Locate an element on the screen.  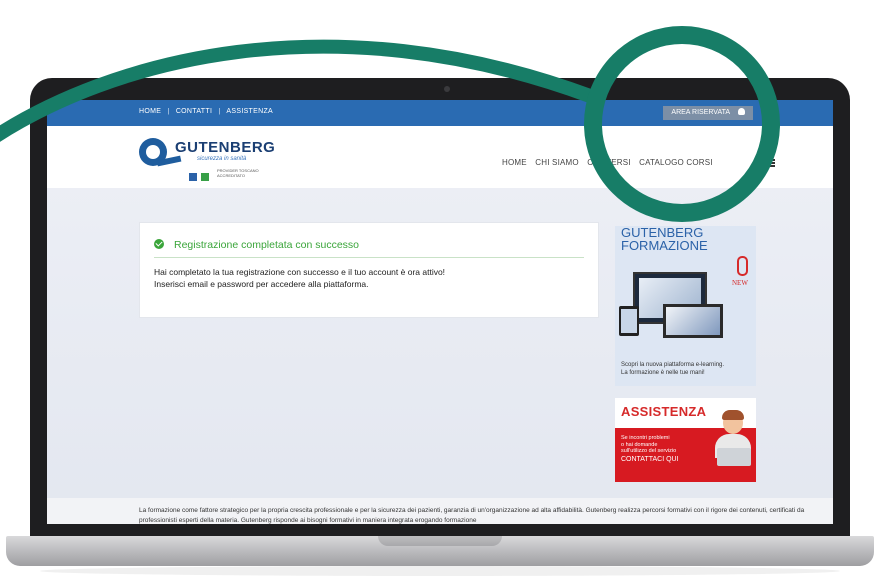
annotation-ring is located at coordinates (682, 124).